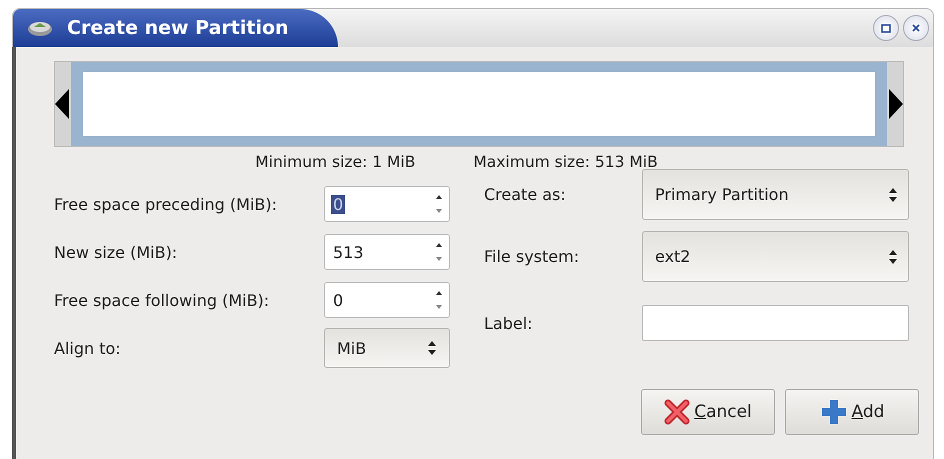  What do you see at coordinates (387, 252) in the screenshot?
I see `spin-field: 513` at bounding box center [387, 252].